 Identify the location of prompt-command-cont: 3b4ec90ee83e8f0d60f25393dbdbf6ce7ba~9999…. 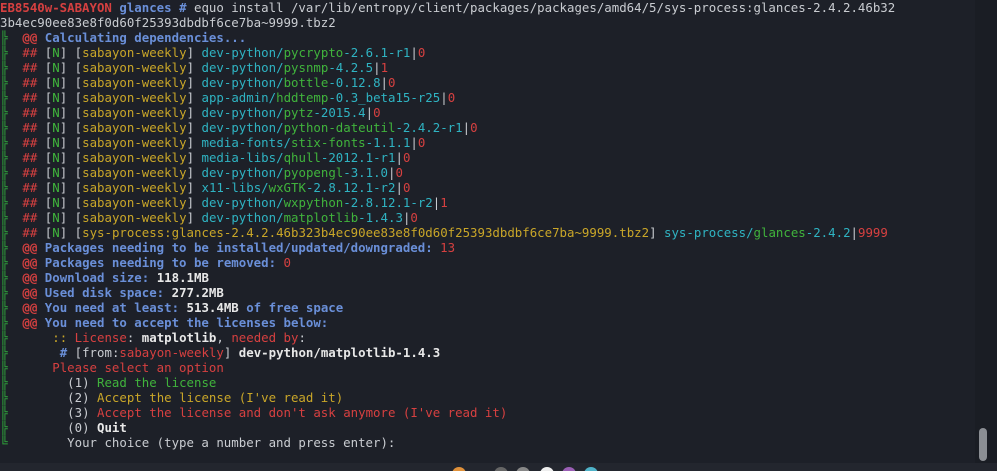
(168, 22).